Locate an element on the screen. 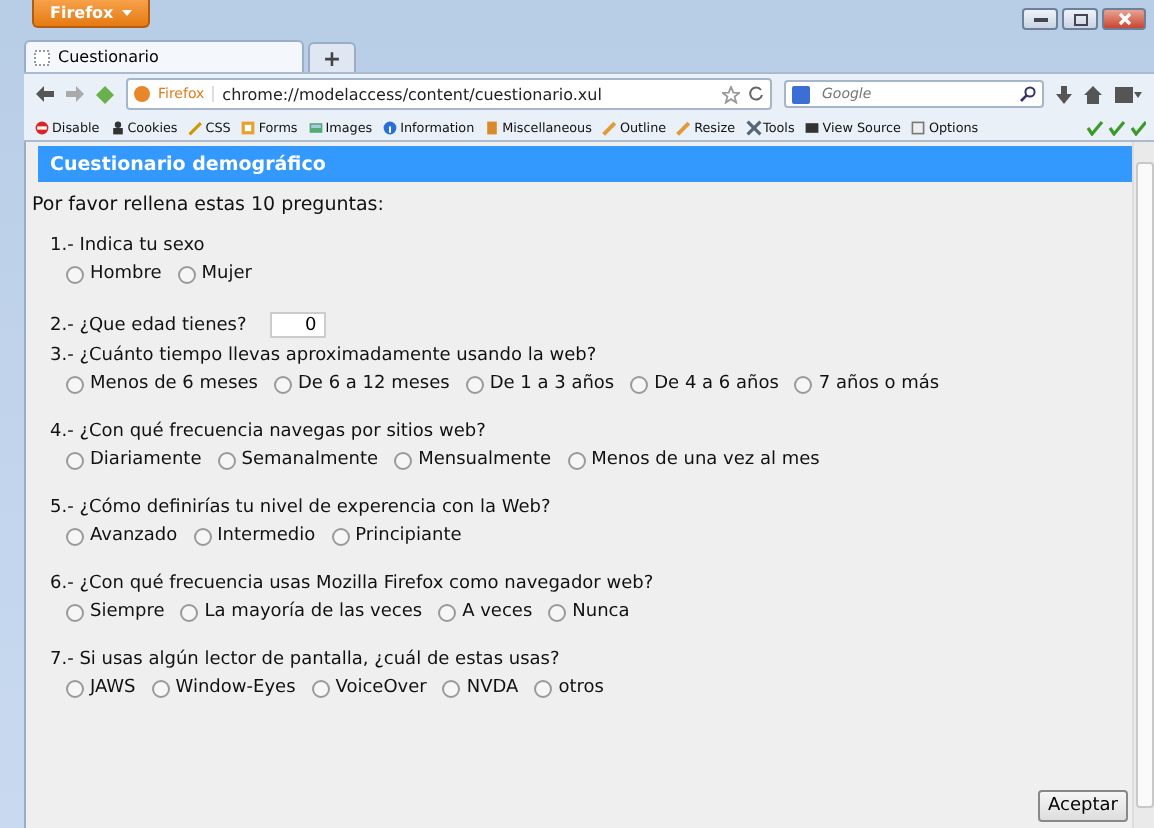 This screenshot has height=828, width=1154. accept-button: Aceptar is located at coordinates (1083, 806).